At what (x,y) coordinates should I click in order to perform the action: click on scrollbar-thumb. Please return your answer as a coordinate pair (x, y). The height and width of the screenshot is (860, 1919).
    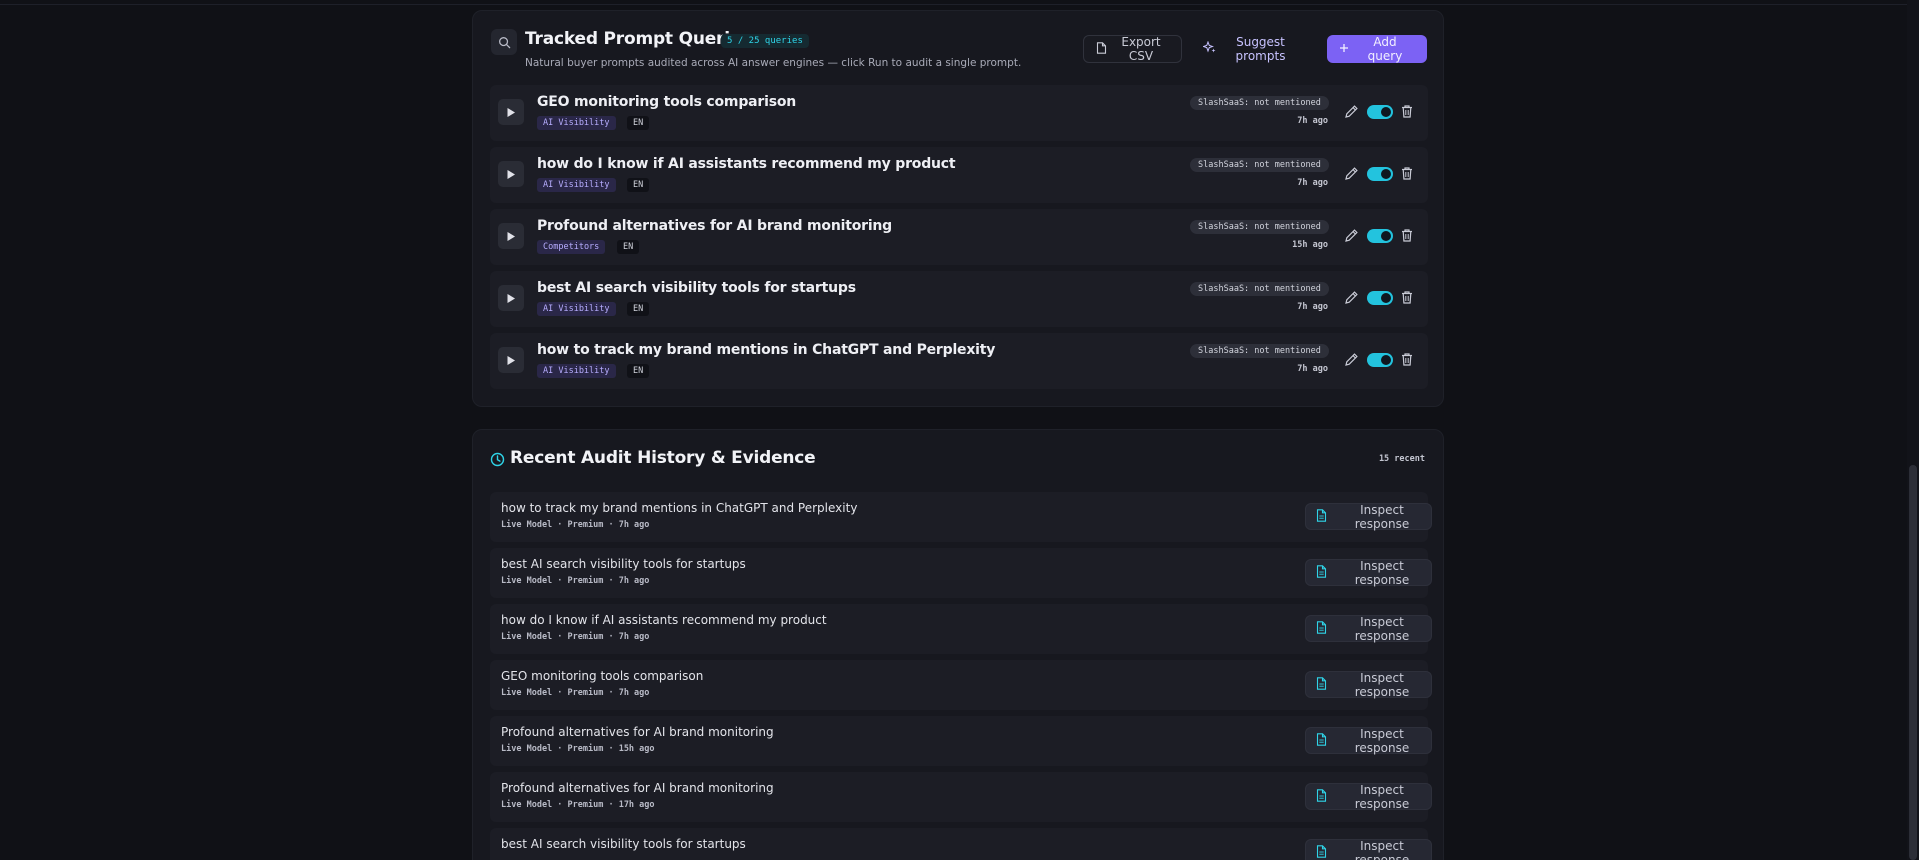
    Looking at the image, I should click on (1913, 662).